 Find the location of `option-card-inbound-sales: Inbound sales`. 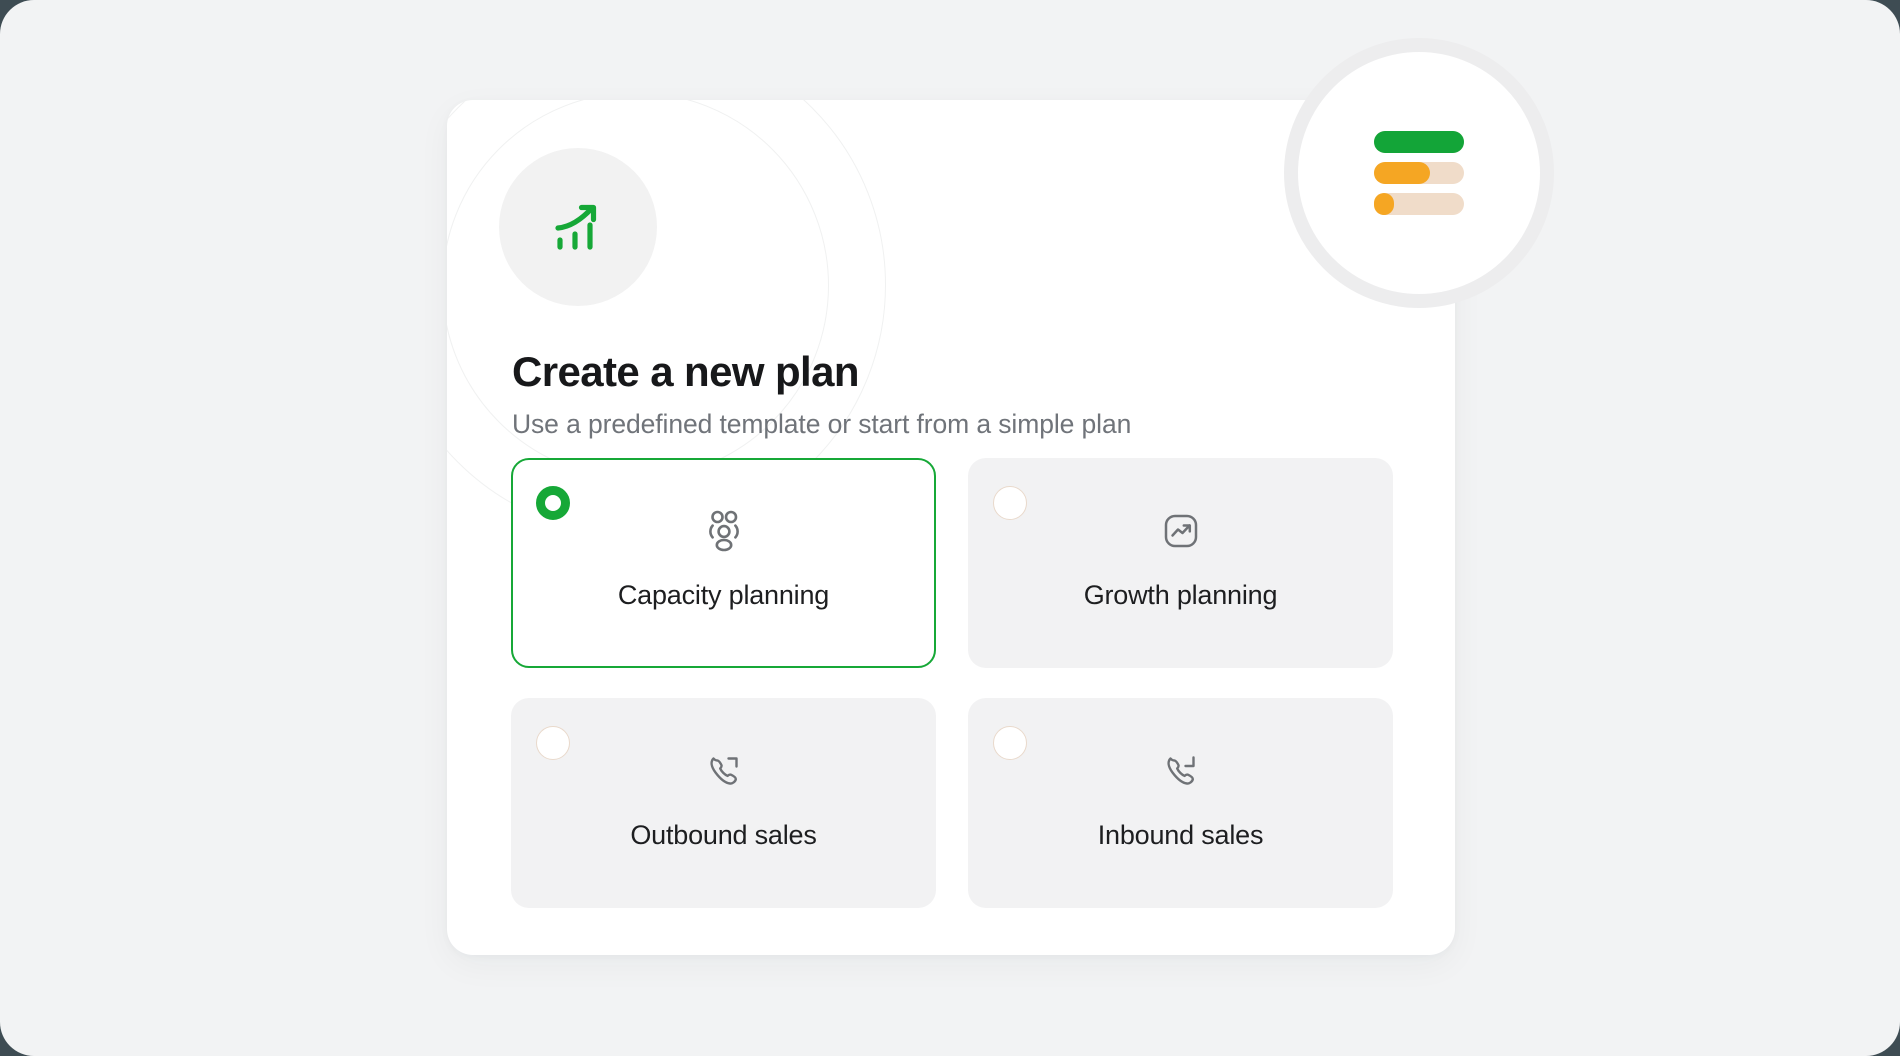

option-card-inbound-sales: Inbound sales is located at coordinates (1180, 803).